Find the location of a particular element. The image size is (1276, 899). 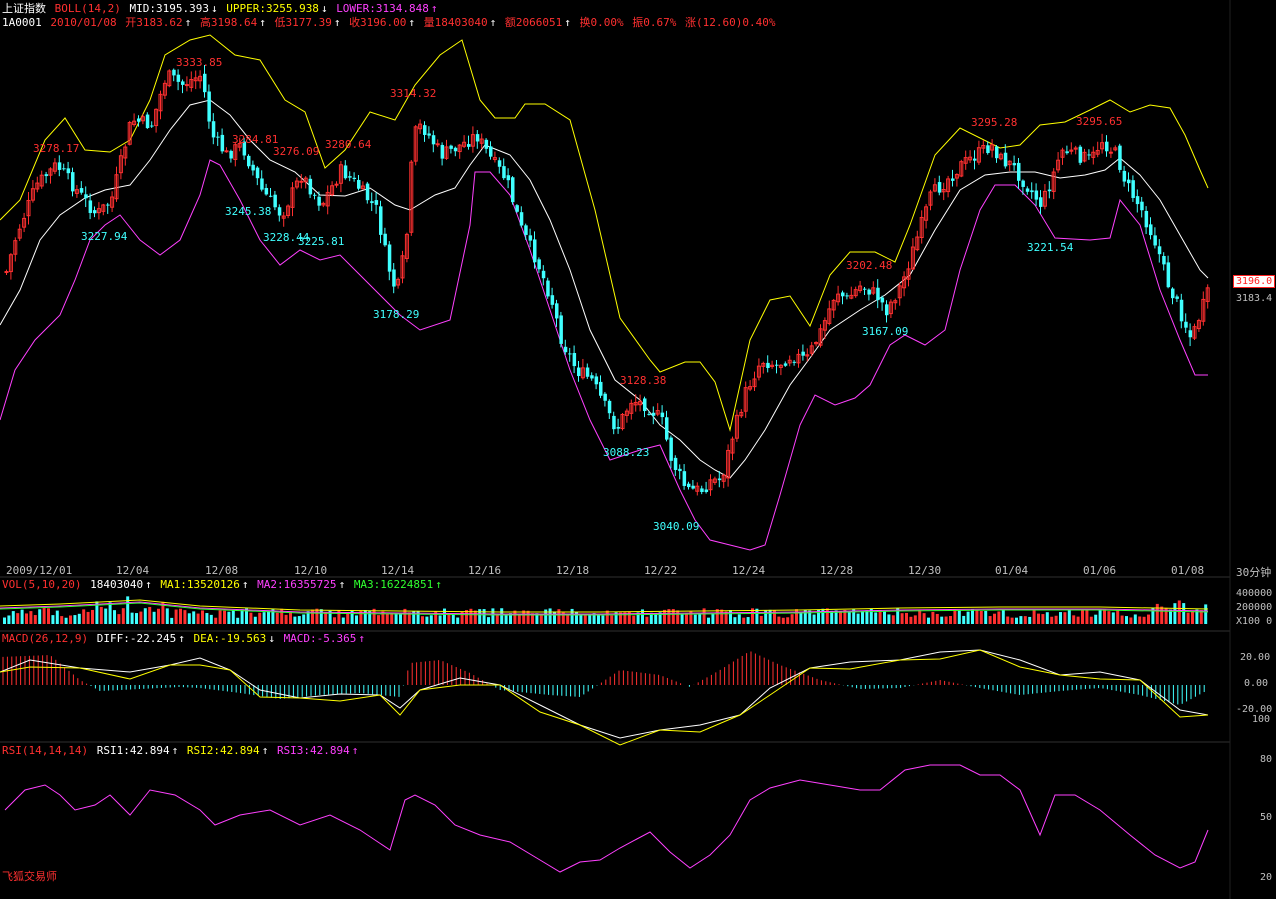

date-label-0: 2009/12/01 is located at coordinates (39, 570).